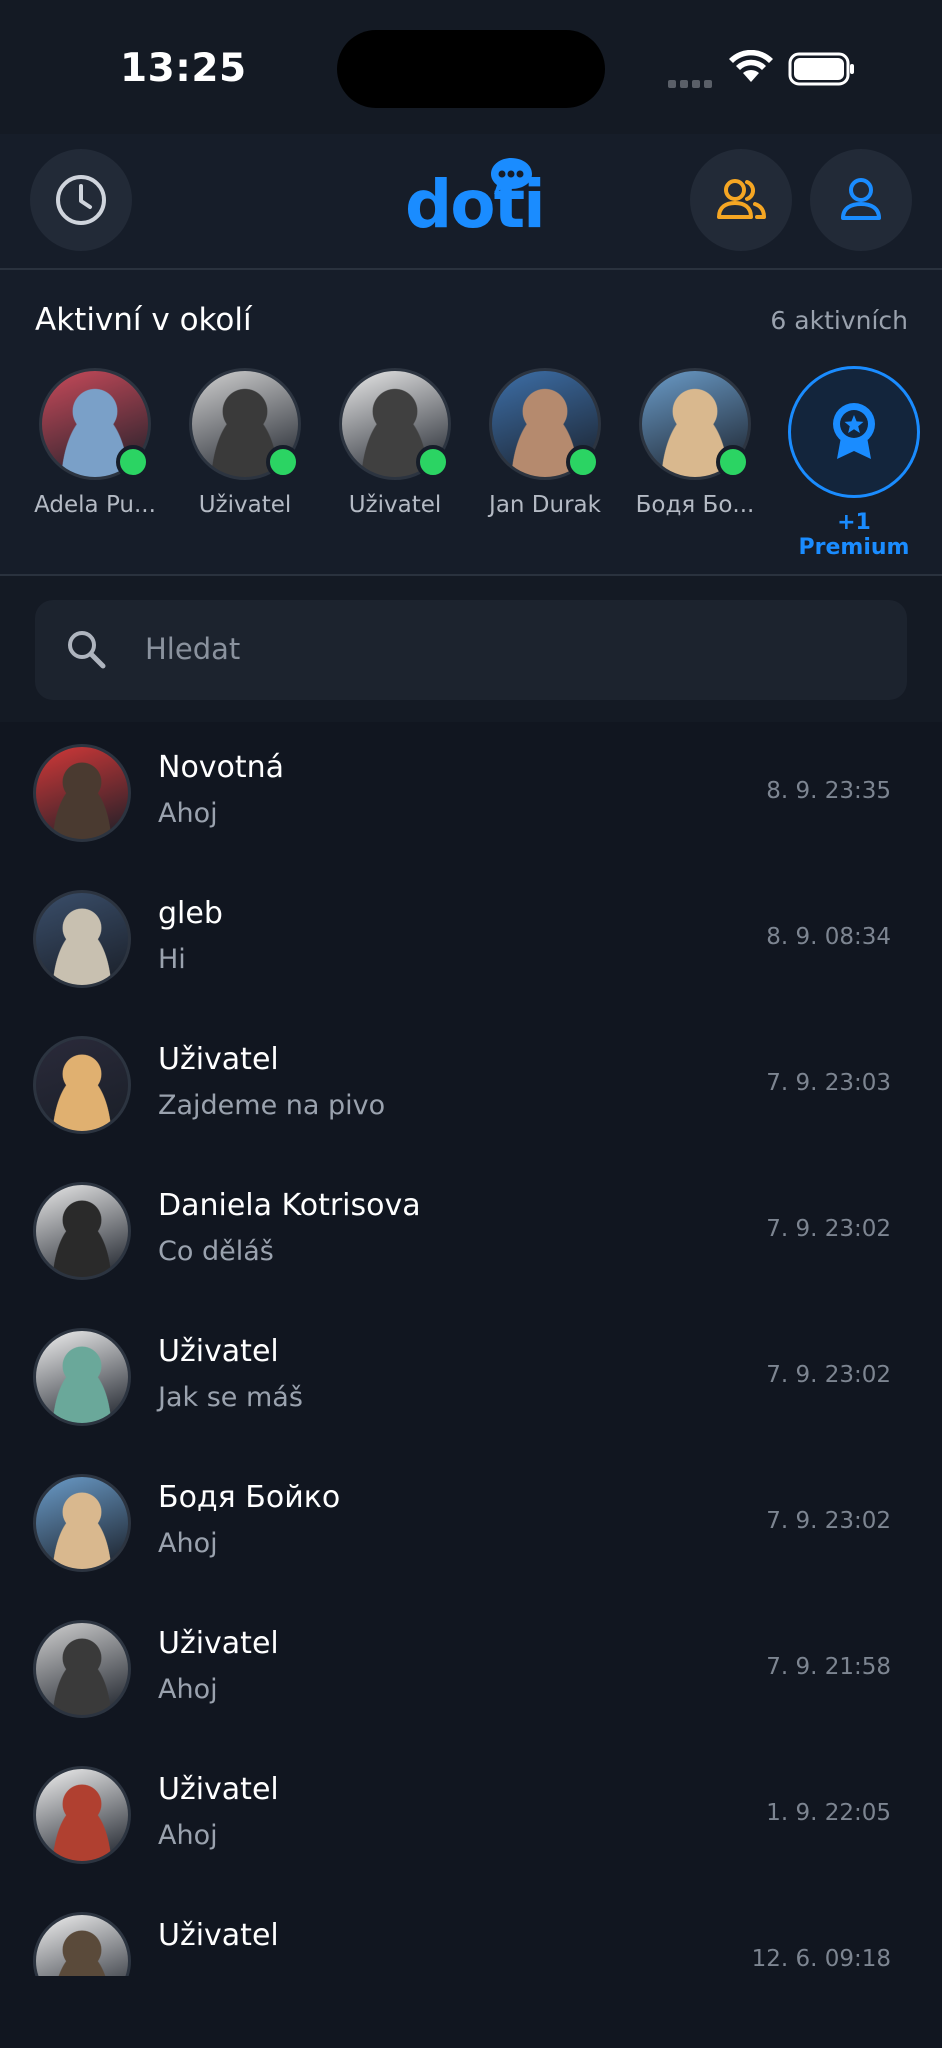 The image size is (942, 2048). Describe the element at coordinates (471, 1671) in the screenshot. I see `chat-row: Uživatel Ahoj 7. 9. 21:58` at that location.